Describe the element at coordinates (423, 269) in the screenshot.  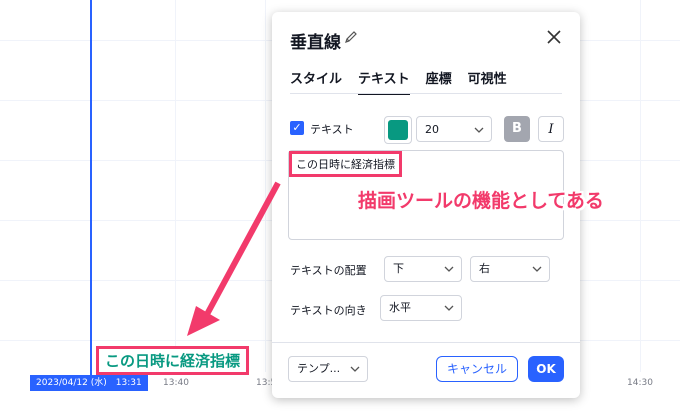
I see `vertical-placement-select: 下` at that location.